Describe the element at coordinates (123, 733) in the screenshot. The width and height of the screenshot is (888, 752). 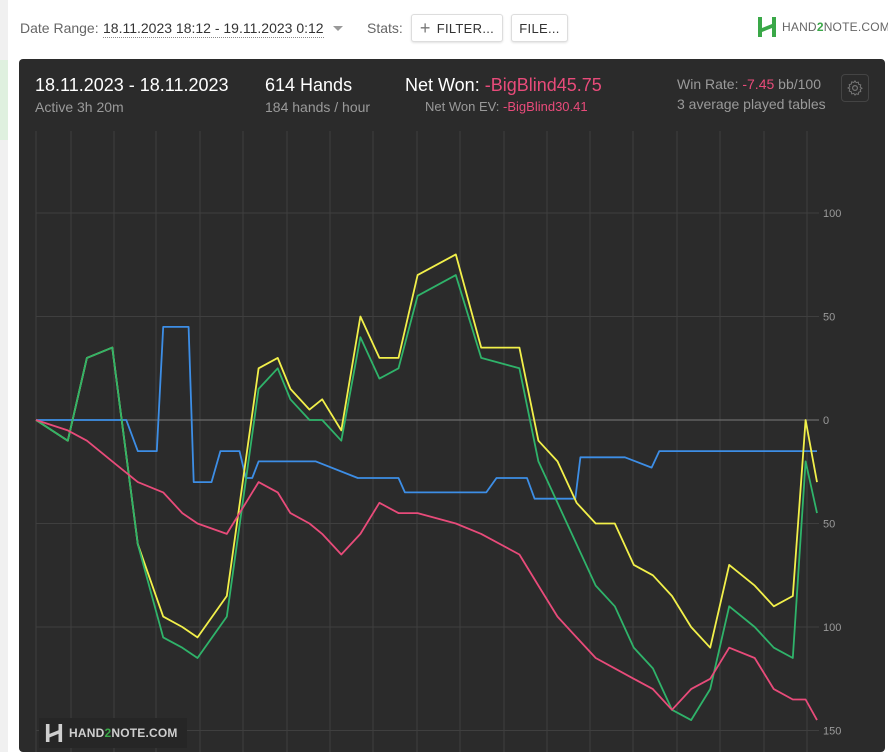
I see `watermark-text: HAND2NOTE.COM` at that location.